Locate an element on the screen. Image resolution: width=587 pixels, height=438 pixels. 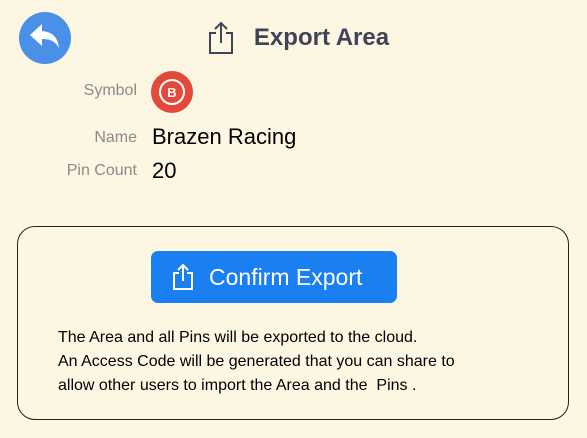
header: Export Area is located at coordinates (293, 38).